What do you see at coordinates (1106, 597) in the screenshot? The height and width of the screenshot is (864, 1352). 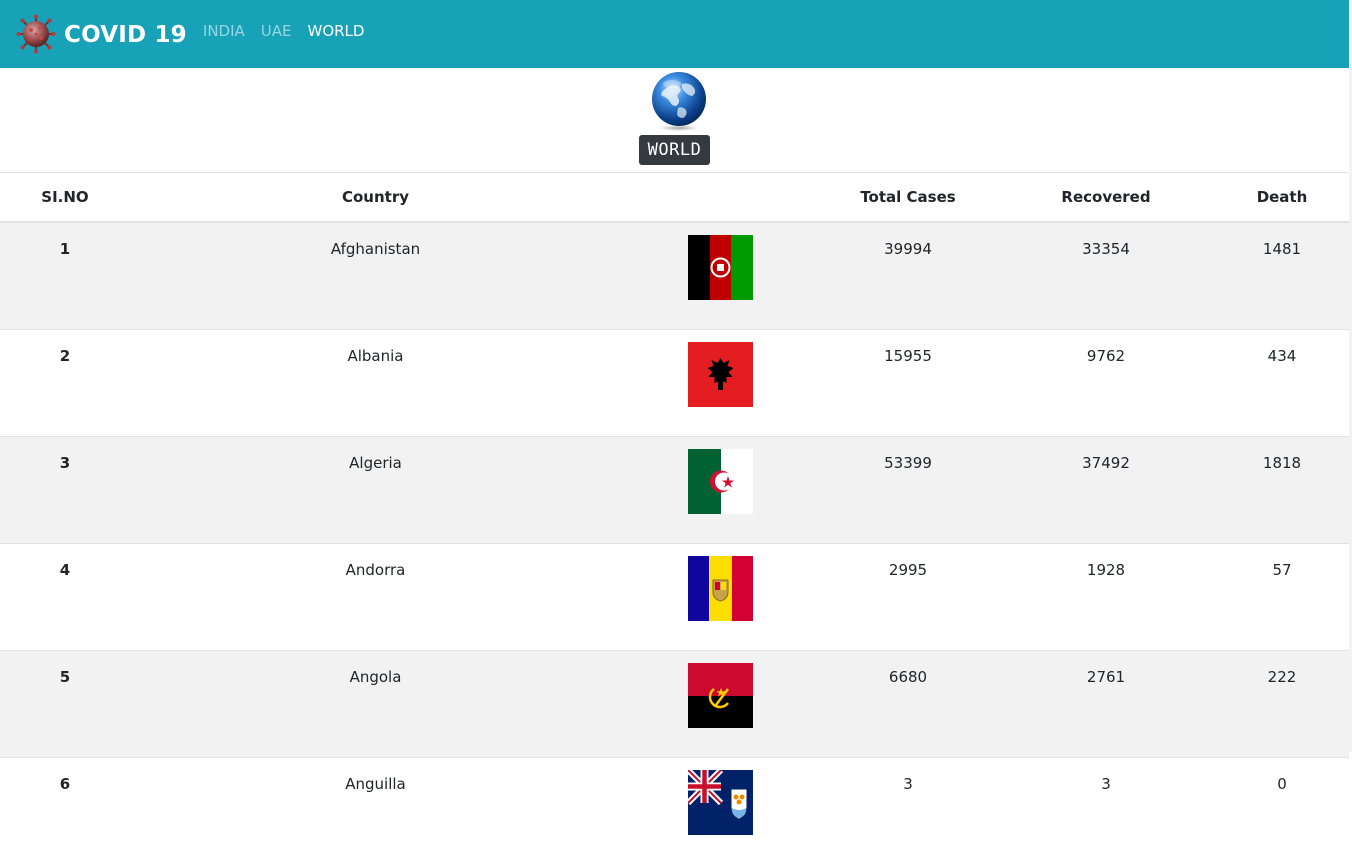 I see `cell-recovered: 1928` at bounding box center [1106, 597].